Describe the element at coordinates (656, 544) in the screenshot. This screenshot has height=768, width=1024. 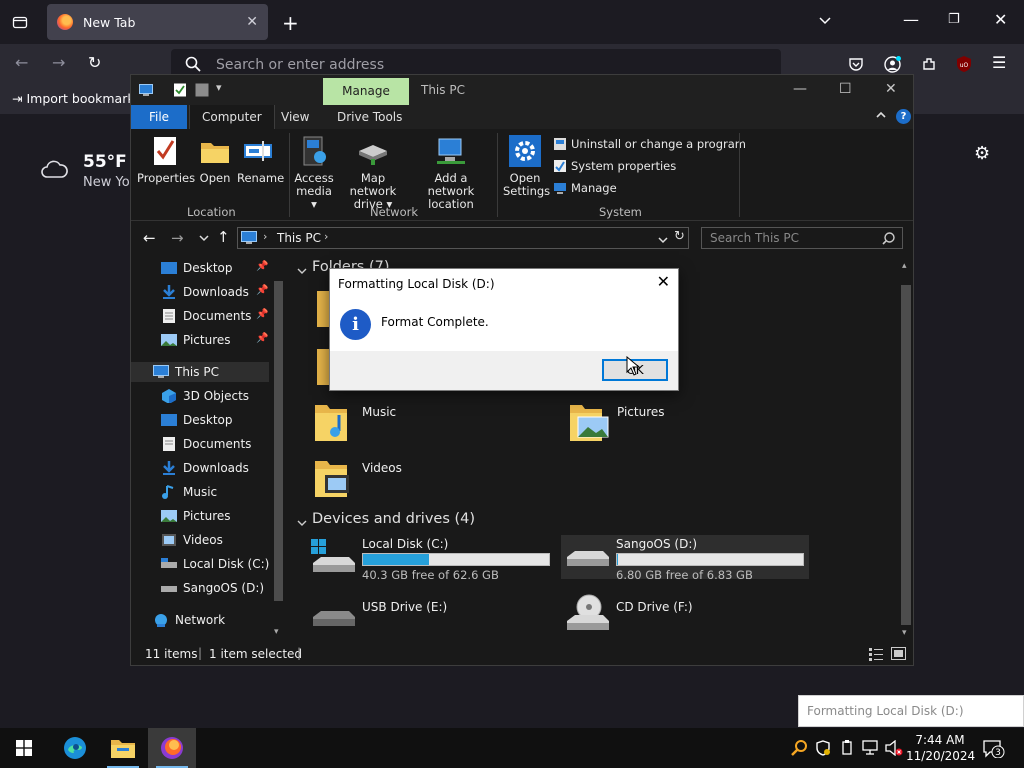
I see `drive-d-name: SangoOS (D:)` at that location.